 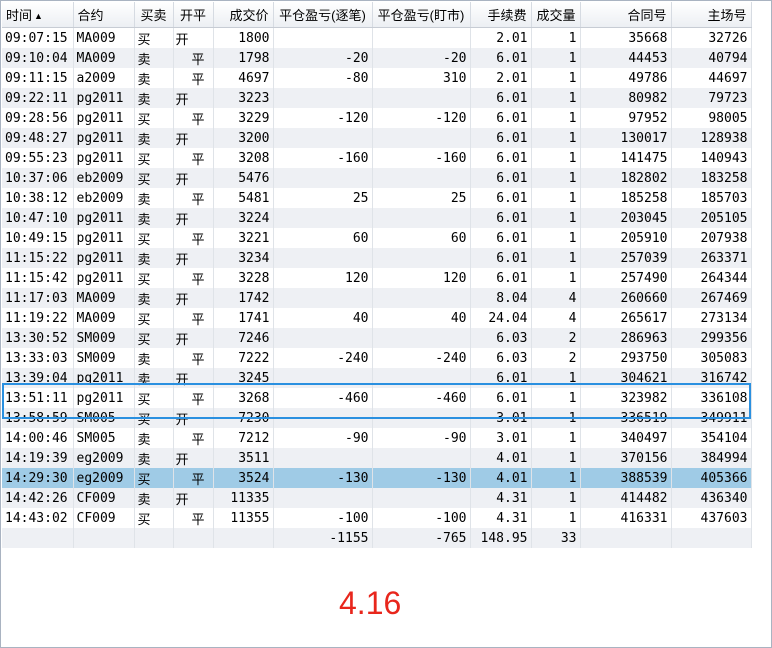 What do you see at coordinates (711, 518) in the screenshot?
I see `cell-exchange-no: 437603` at bounding box center [711, 518].